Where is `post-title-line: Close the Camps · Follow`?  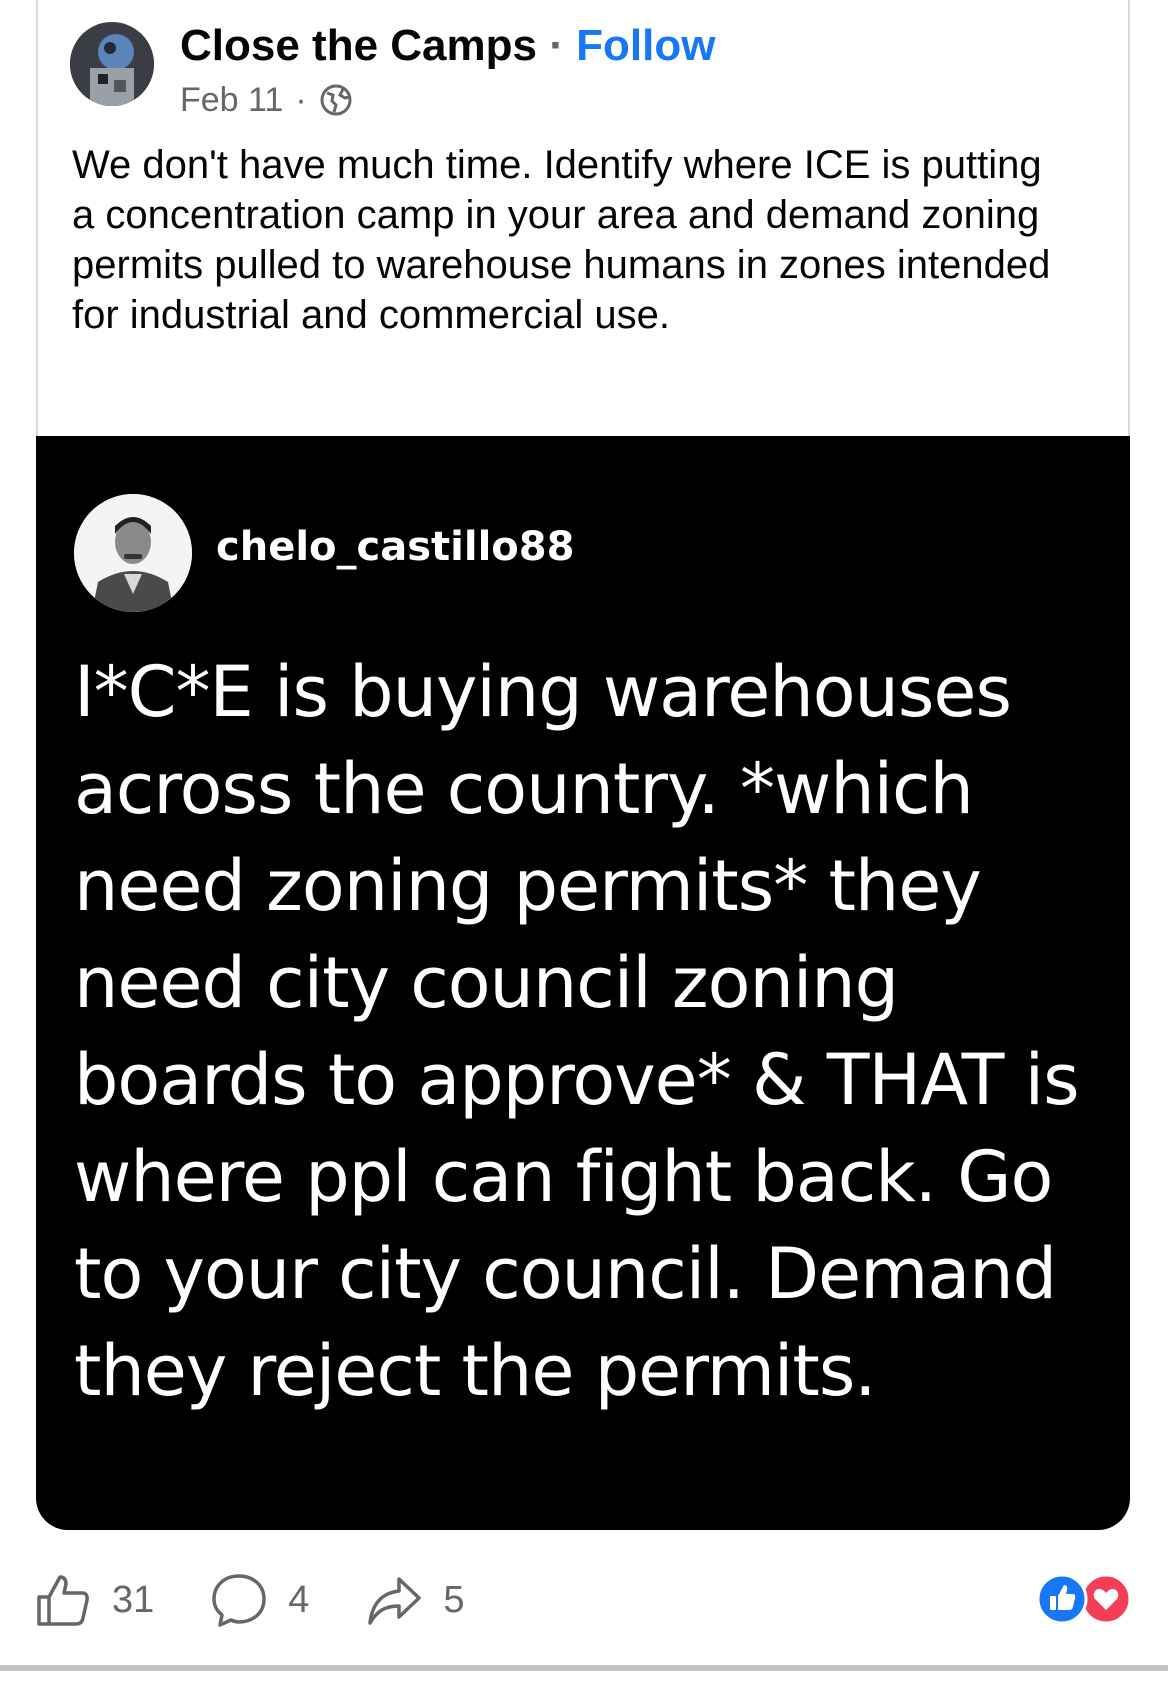
post-title-line: Close the Camps · Follow is located at coordinates (447, 46).